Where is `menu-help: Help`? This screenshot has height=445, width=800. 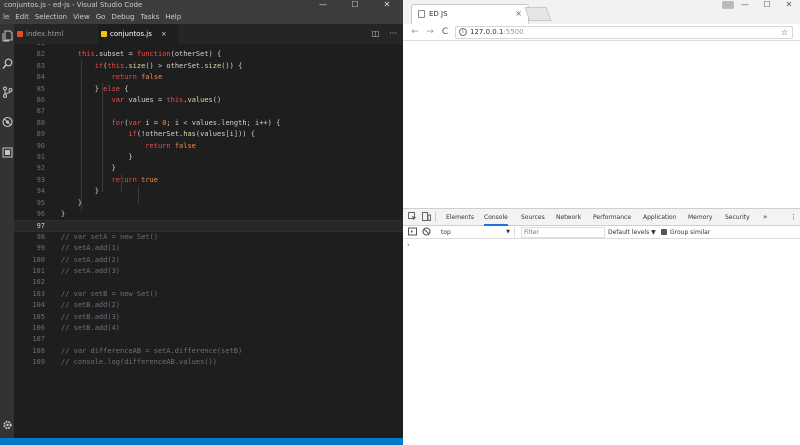 menu-help: Help is located at coordinates (173, 17).